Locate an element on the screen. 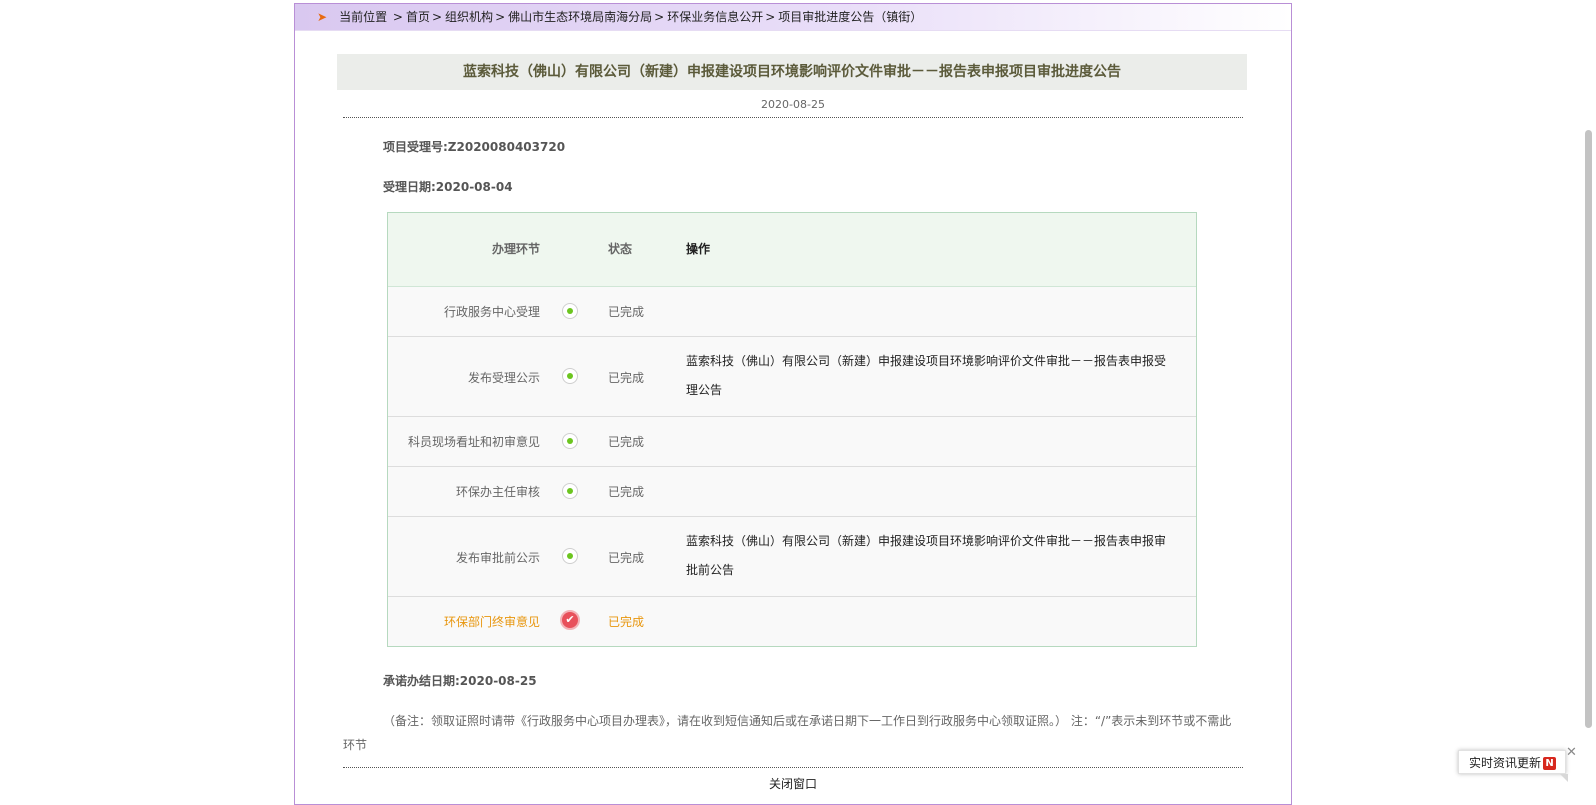  project-number: 项目受理号:Z2020080403720 is located at coordinates (474, 147).